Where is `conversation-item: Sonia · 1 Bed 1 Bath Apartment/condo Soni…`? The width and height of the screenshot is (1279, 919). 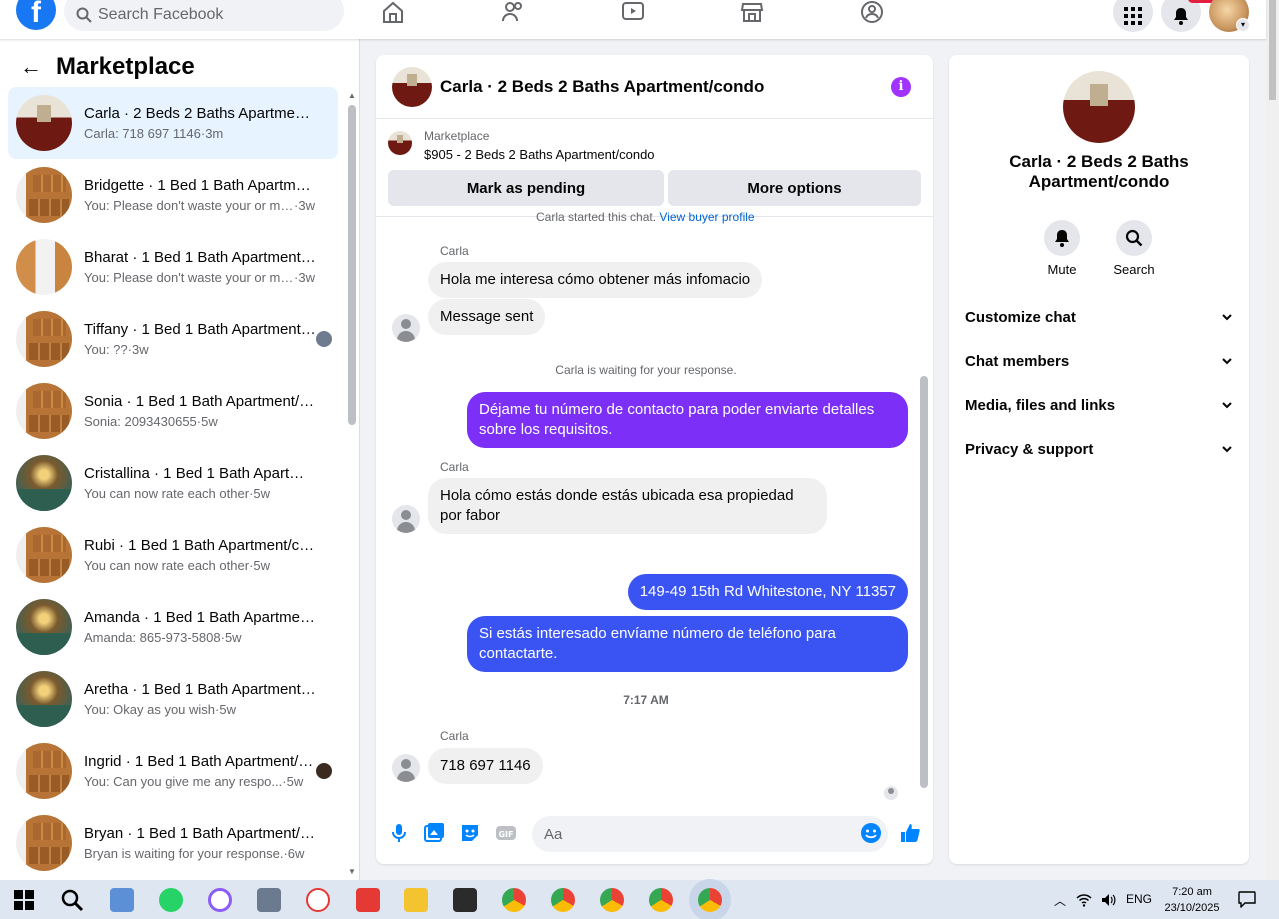 conversation-item: Sonia · 1 Bed 1 Bath Apartment/condo Soni… is located at coordinates (173, 411).